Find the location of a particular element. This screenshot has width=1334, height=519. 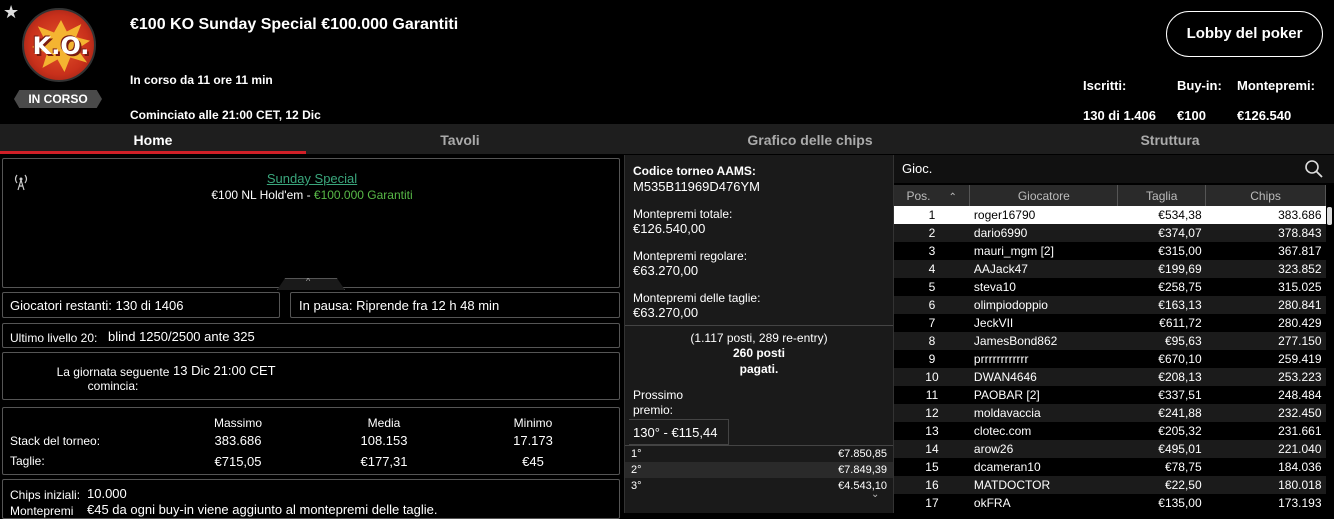

players-scrollbar is located at coordinates (1329, 216).